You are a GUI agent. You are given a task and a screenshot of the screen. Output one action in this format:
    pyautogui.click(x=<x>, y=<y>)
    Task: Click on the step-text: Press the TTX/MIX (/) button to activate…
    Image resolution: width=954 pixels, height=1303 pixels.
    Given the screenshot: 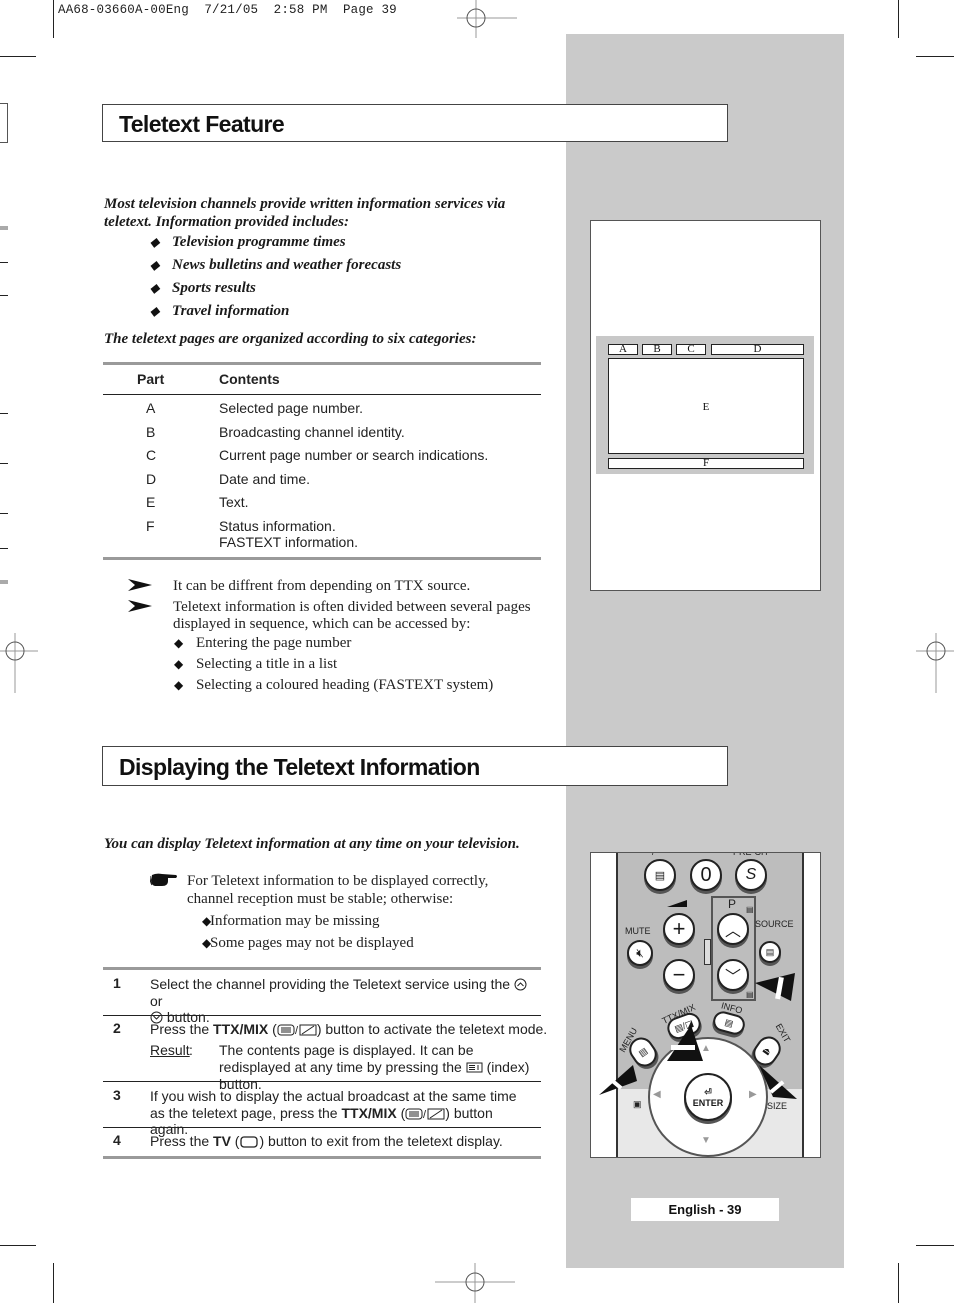 What is the action you would take?
    pyautogui.click(x=349, y=1029)
    